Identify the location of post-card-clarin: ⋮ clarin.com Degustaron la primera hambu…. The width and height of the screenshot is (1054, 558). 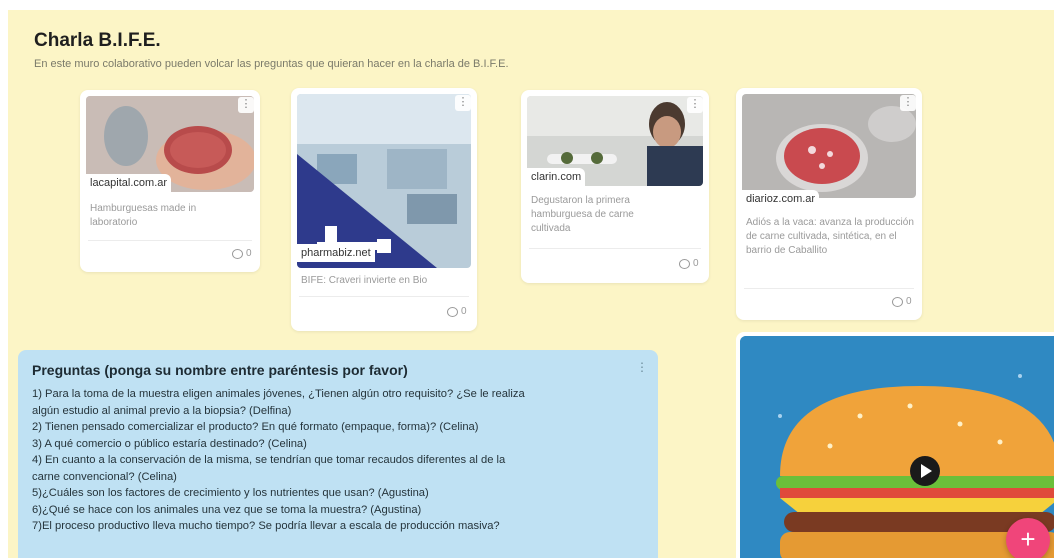
(615, 186).